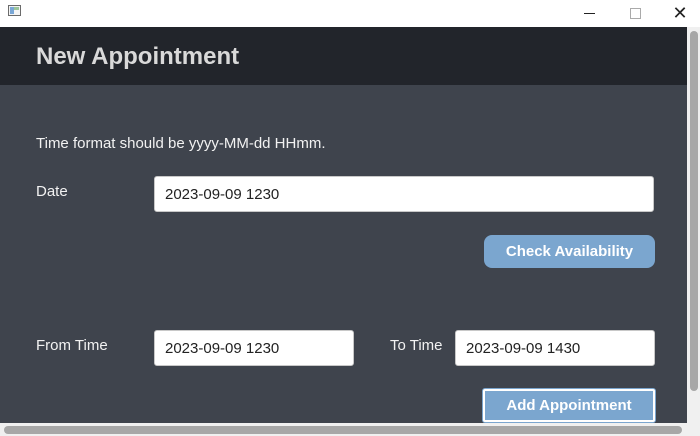 This screenshot has width=700, height=436. Describe the element at coordinates (694, 211) in the screenshot. I see `vertical-scroll-thumb` at that location.